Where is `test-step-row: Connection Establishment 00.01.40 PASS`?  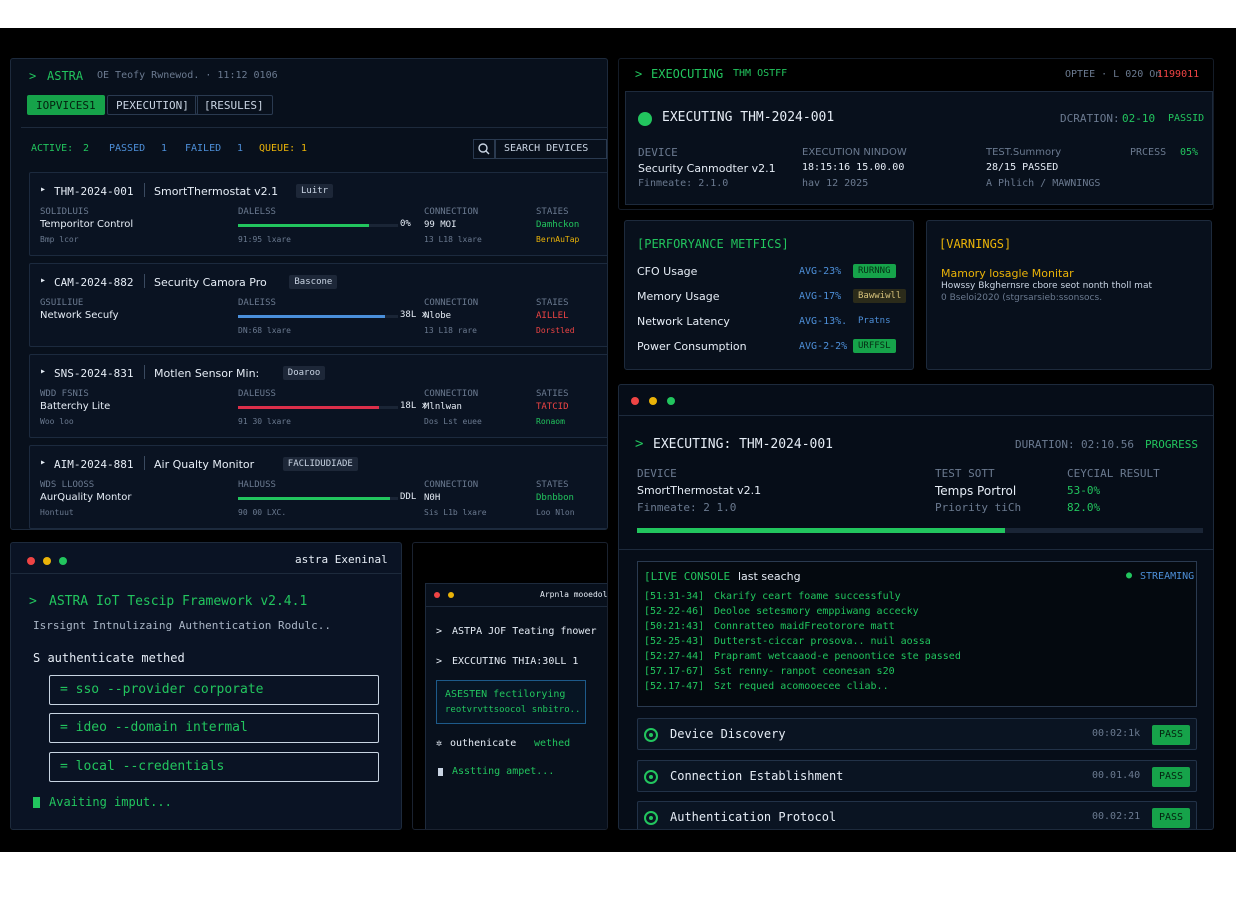
test-step-row: Connection Establishment 00.01.40 PASS is located at coordinates (917, 776).